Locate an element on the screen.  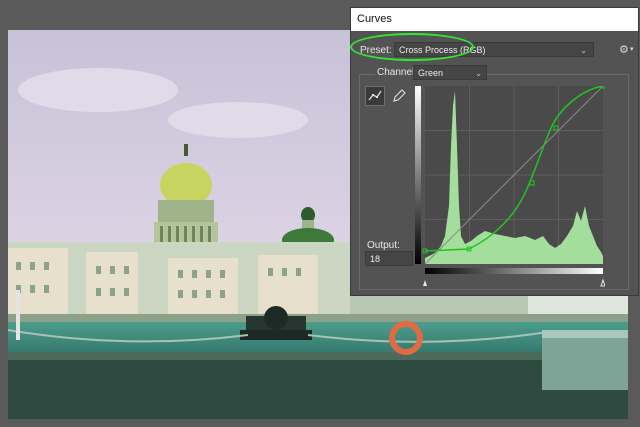
curve-point-tool-button is located at coordinates (375, 96).